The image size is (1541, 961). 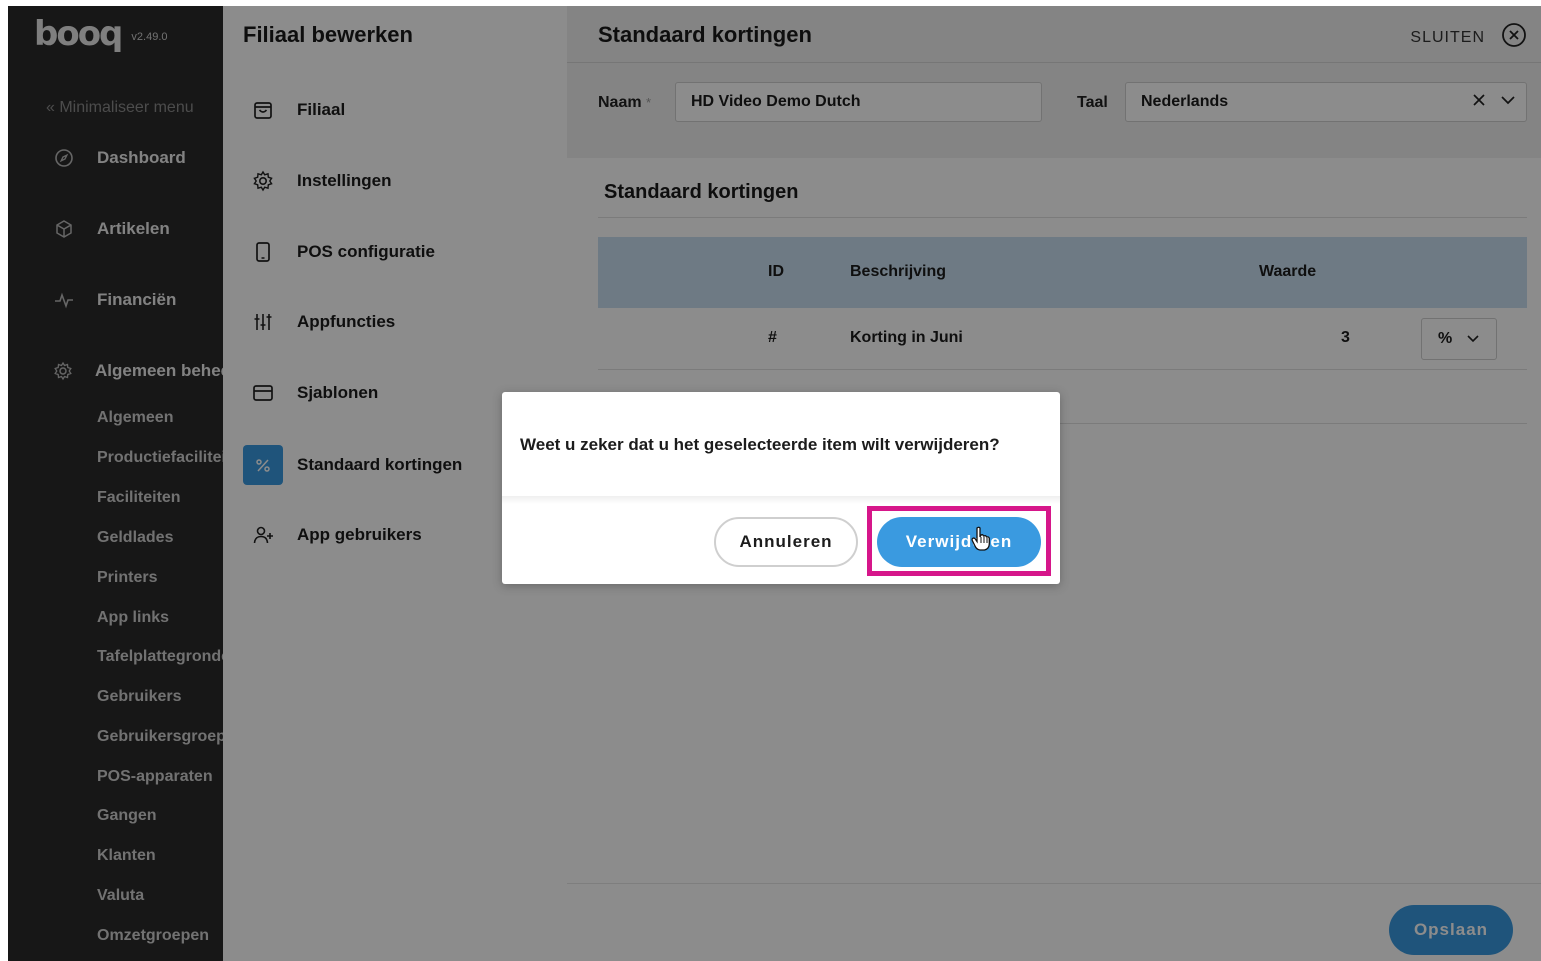 I want to click on dialog-divider, so click(x=781, y=500).